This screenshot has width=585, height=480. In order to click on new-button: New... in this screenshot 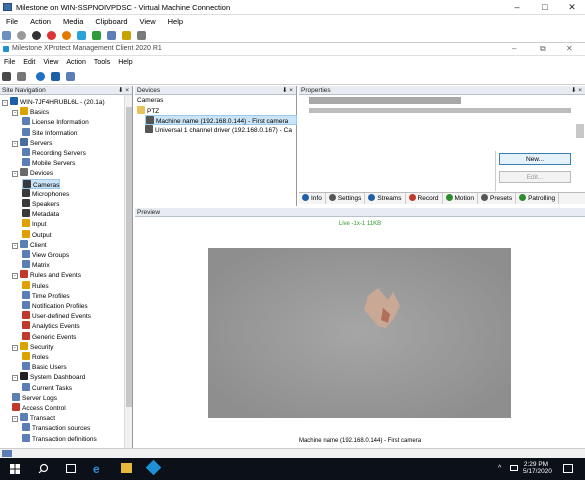, I will do `click(535, 159)`.